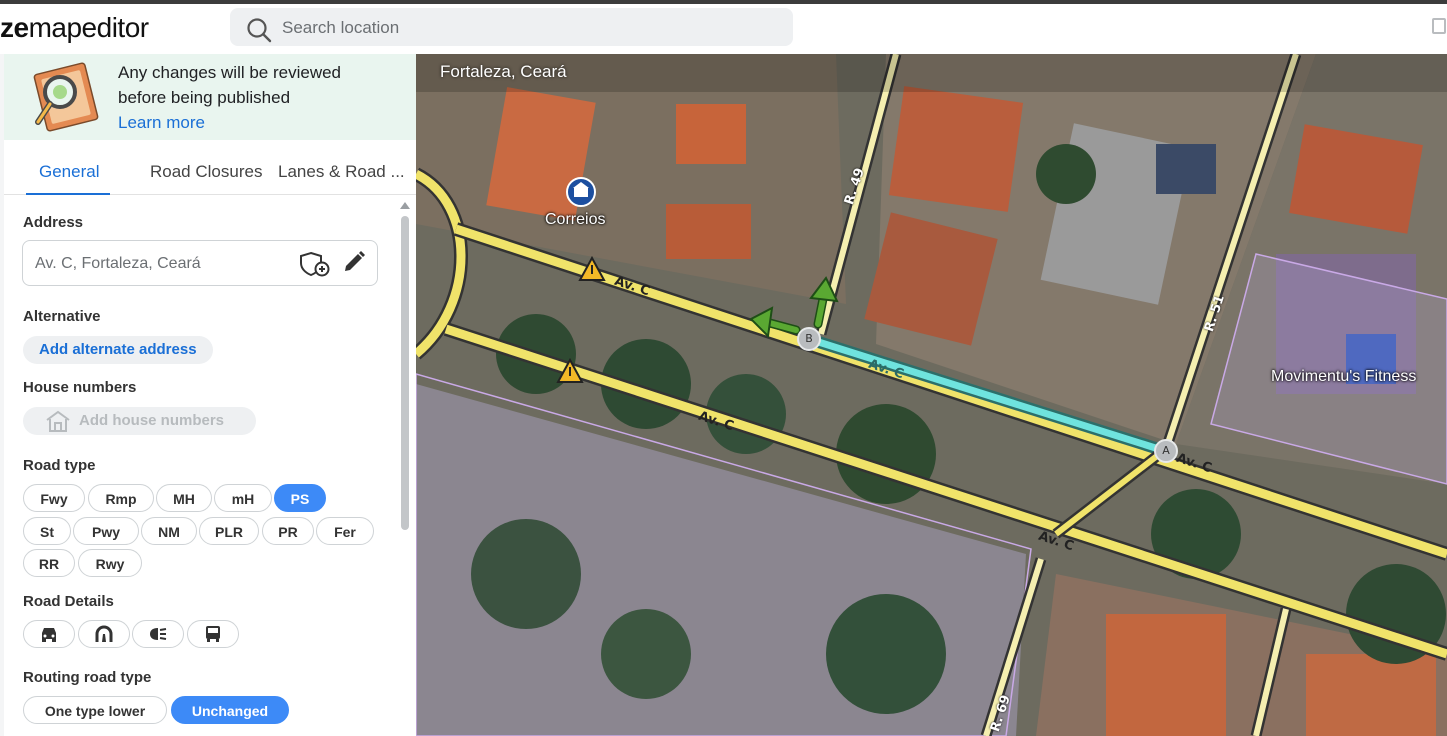 This screenshot has height=736, width=1447. I want to click on segment-node-a: A, so click(1166, 451).